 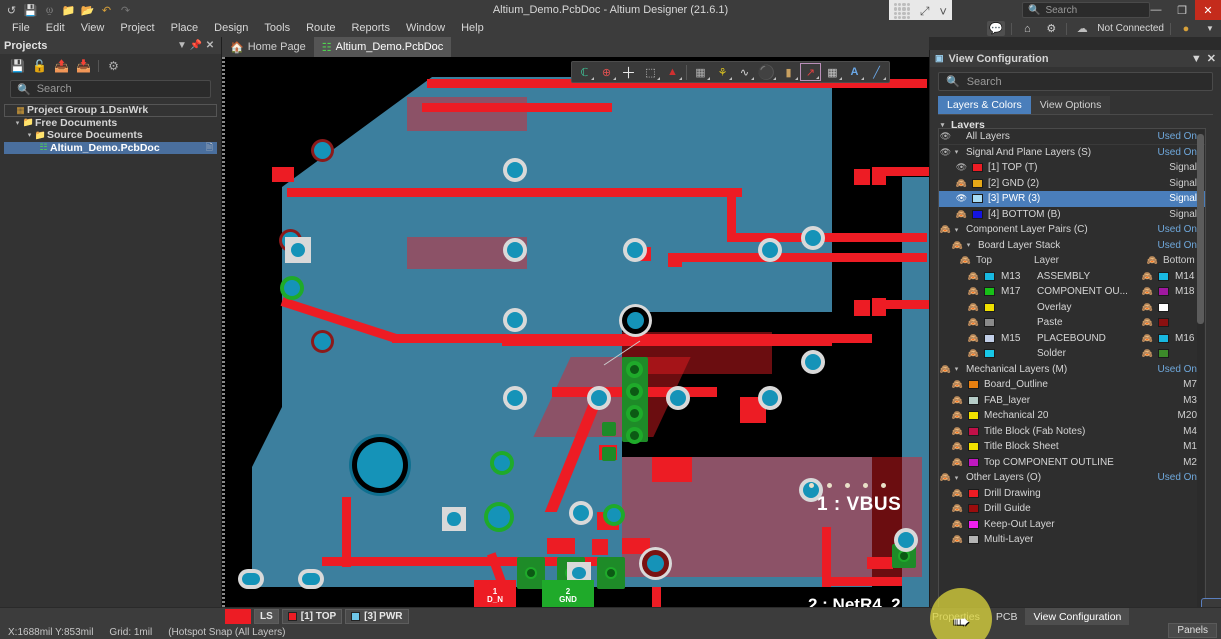 What do you see at coordinates (1072, 292) in the screenshot?
I see `layer-pair-row-component-outline: 🙈 M17 COMPONENT OU... 🙈 M18` at bounding box center [1072, 292].